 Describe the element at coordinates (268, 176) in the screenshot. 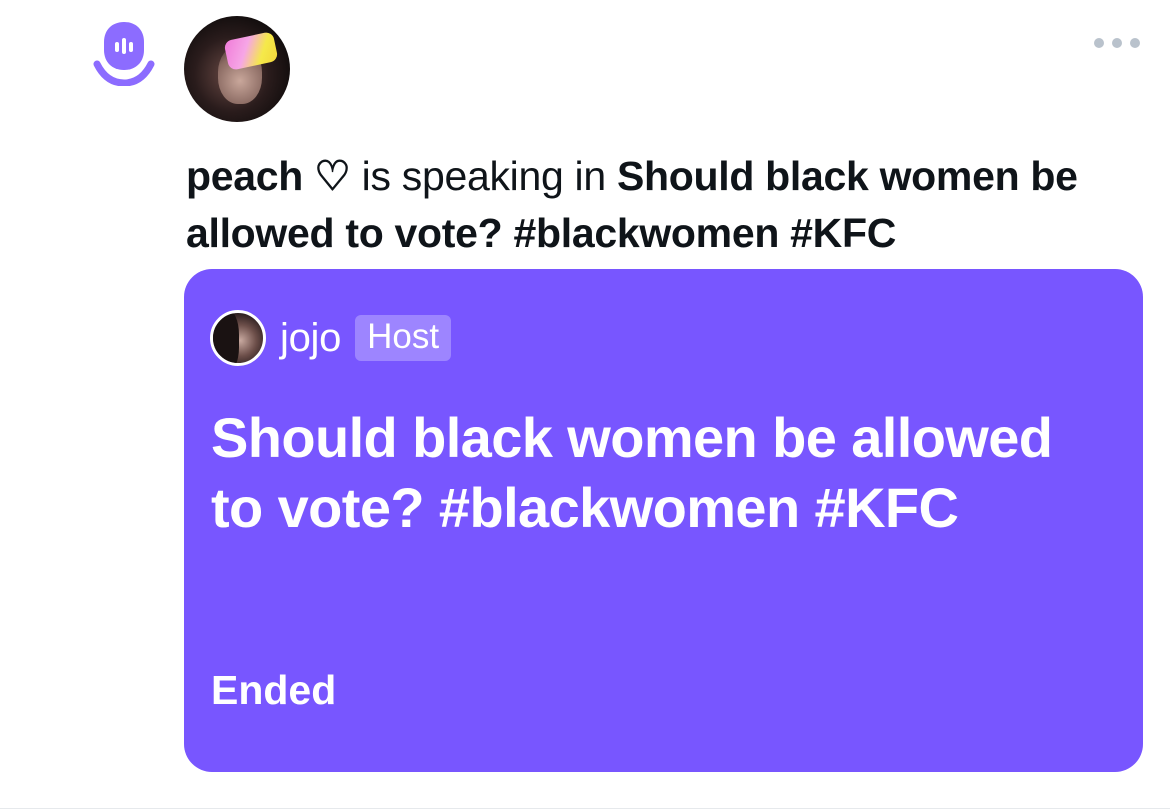

I see `activity-user-name: peach ♡` at that location.